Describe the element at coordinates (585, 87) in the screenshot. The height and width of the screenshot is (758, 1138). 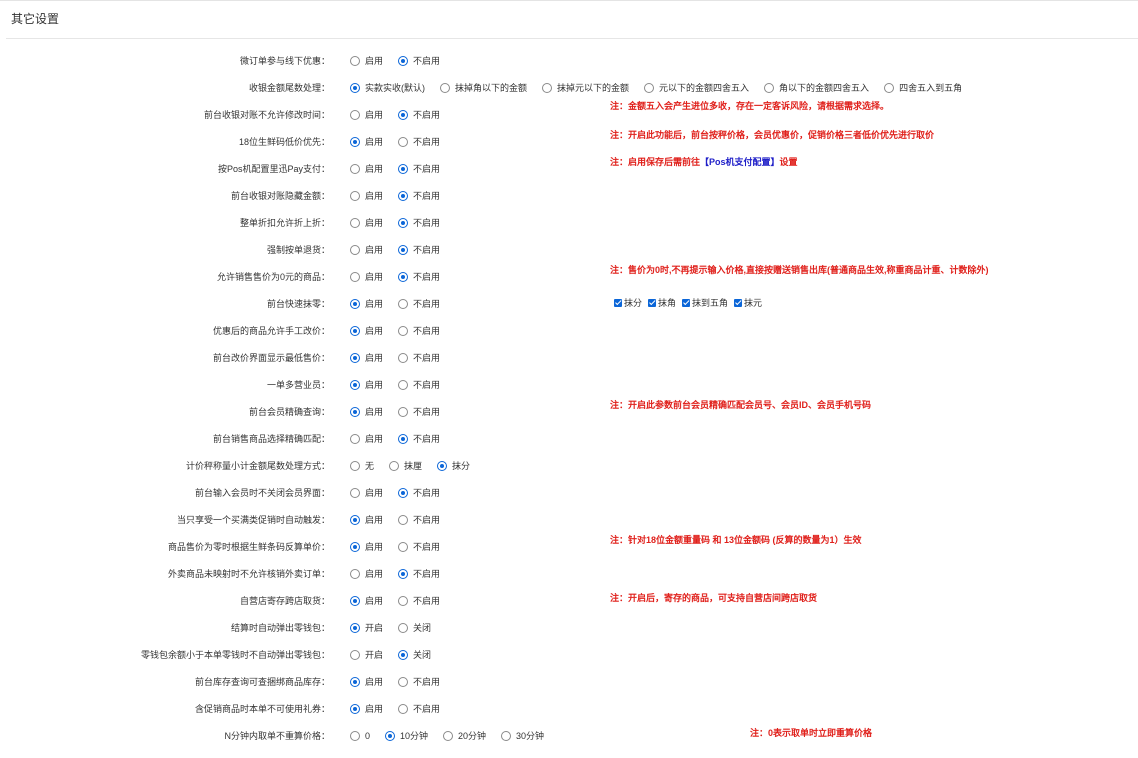
I see `radio-option: 抹掉元以下的金额` at that location.